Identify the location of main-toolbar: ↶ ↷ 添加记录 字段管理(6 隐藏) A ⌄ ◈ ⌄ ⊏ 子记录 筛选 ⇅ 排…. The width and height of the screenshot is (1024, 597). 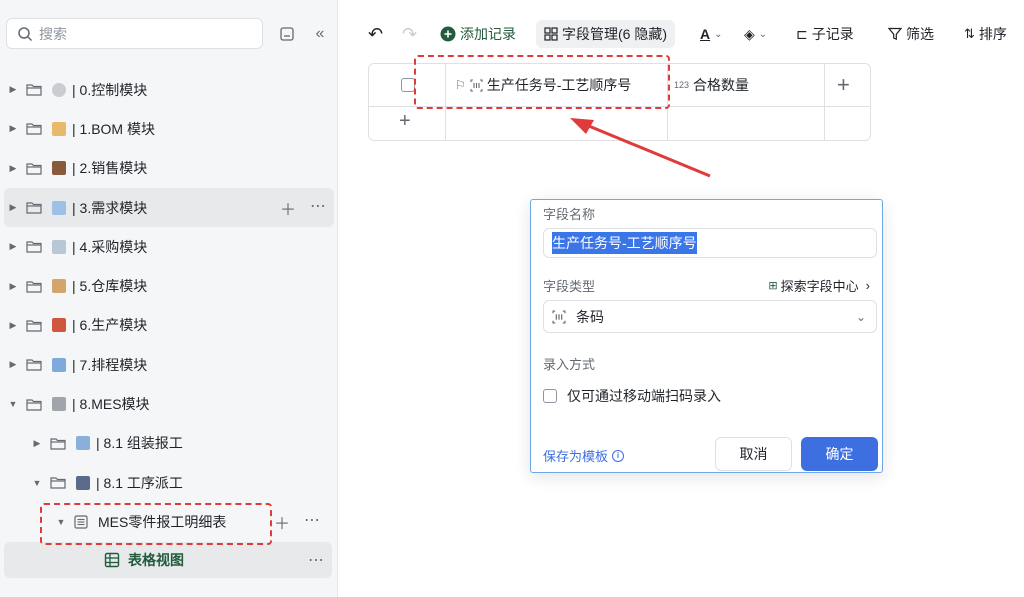
(687, 34).